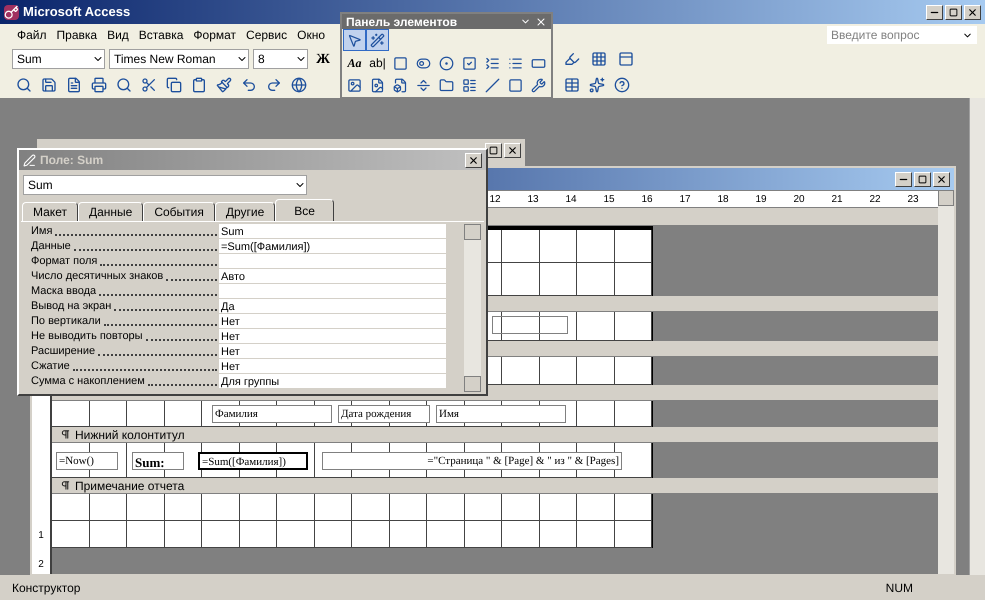 The image size is (985, 600). I want to click on property-name: Формат поля, so click(64, 261).